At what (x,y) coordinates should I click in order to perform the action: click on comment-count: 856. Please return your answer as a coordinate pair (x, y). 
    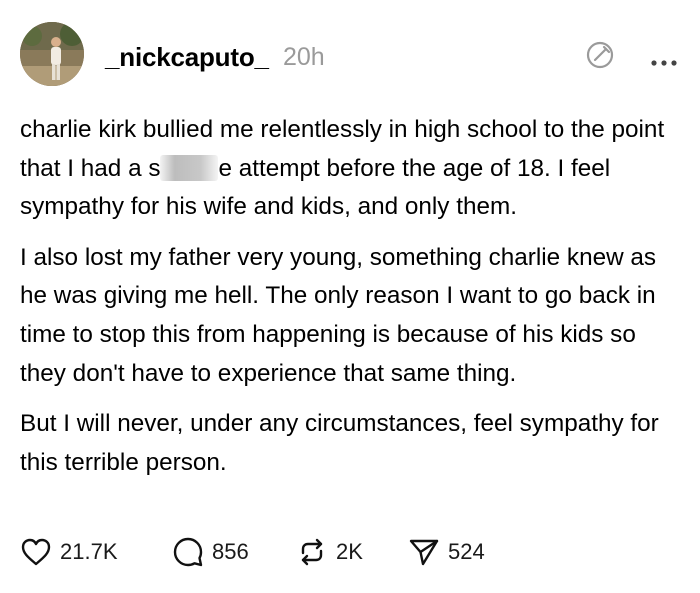
    Looking at the image, I should click on (230, 551).